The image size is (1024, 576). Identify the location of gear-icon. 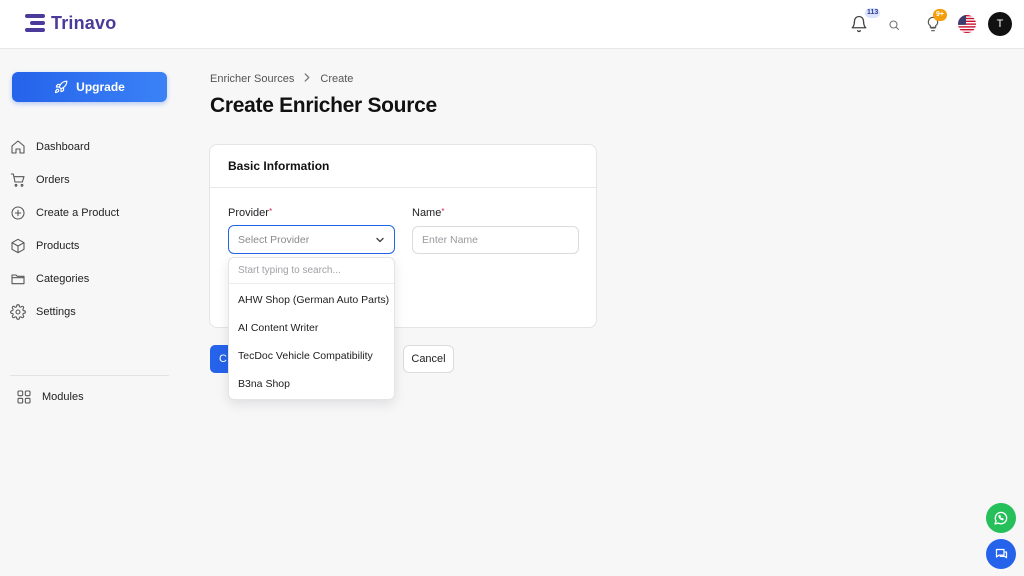
(18, 312).